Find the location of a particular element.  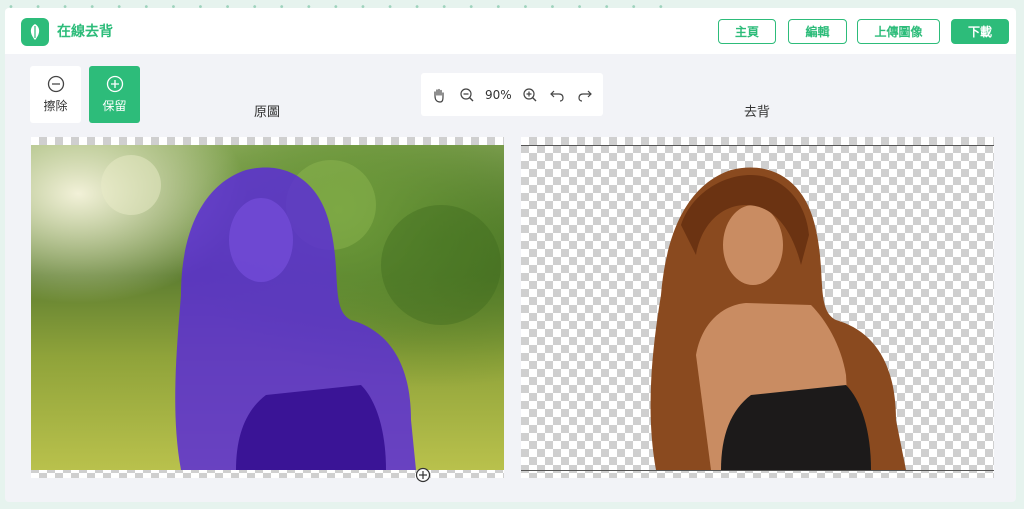

minus-circle-icon is located at coordinates (55, 84).